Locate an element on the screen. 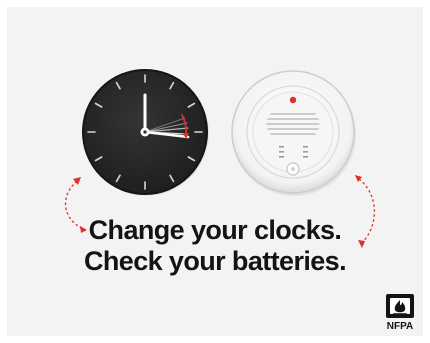 The width and height of the screenshot is (430, 343). headline-line-1: Change your clocks. is located at coordinates (215, 230).